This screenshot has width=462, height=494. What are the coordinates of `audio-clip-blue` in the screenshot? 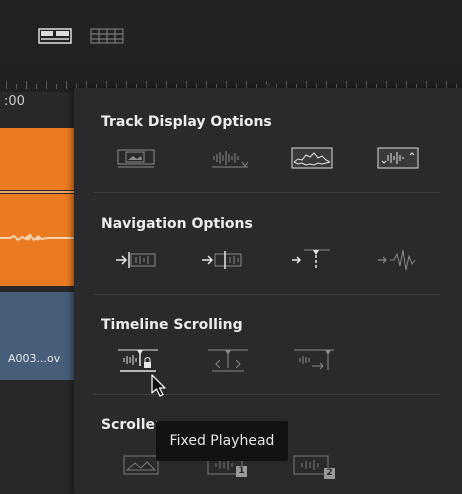 It's located at (40, 336).